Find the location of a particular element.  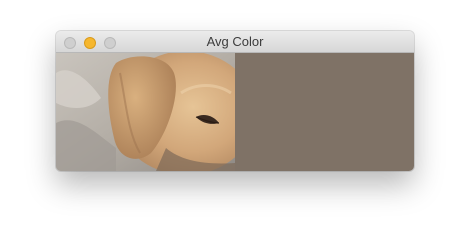

title-bar: Avg Color is located at coordinates (235, 42).